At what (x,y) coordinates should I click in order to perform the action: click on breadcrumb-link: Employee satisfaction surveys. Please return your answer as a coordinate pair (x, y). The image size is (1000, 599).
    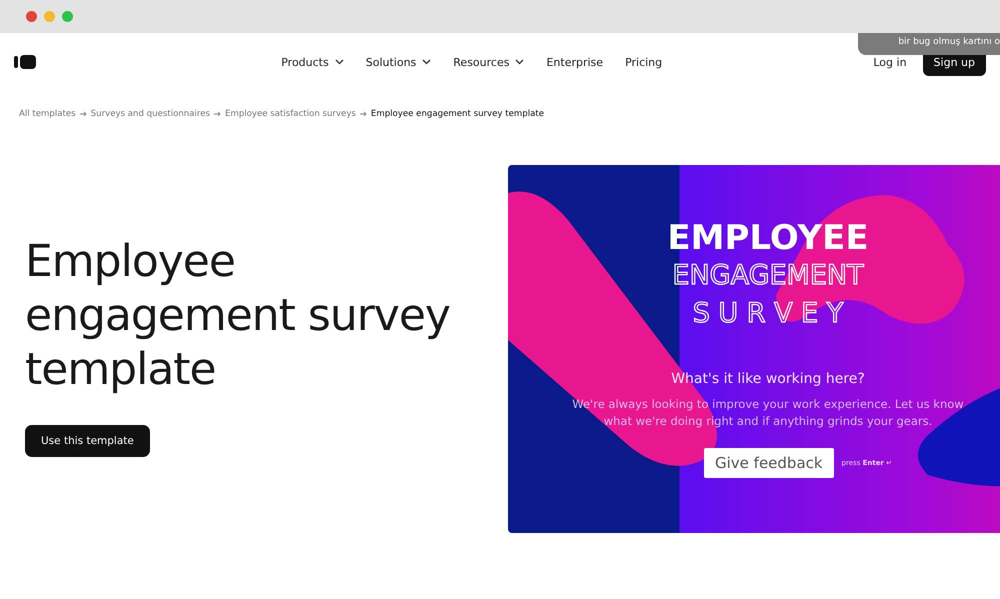
    Looking at the image, I should click on (290, 114).